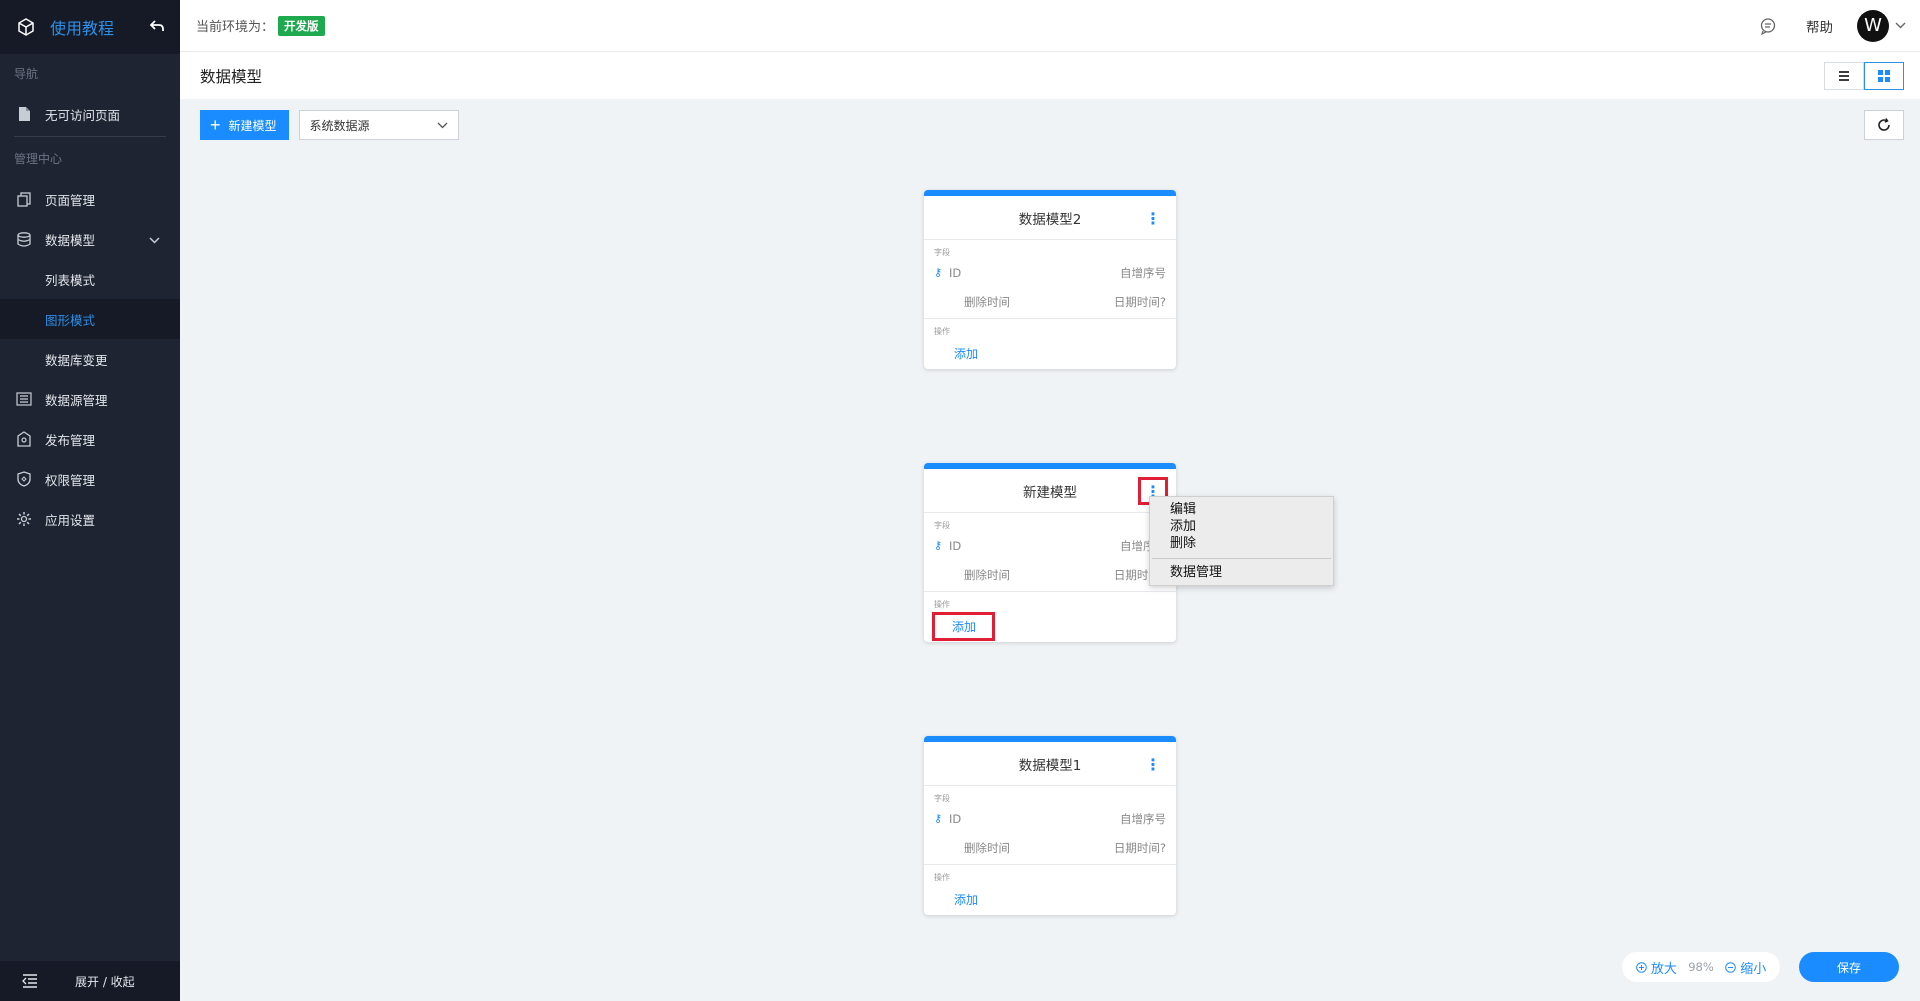  I want to click on sidebar-item-label: 应用设置, so click(70, 520).